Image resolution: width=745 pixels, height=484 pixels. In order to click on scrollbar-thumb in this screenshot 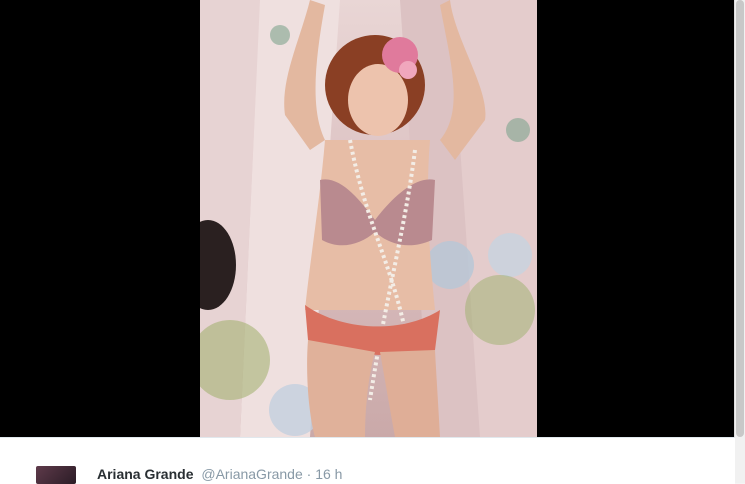, I will do `click(740, 218)`.